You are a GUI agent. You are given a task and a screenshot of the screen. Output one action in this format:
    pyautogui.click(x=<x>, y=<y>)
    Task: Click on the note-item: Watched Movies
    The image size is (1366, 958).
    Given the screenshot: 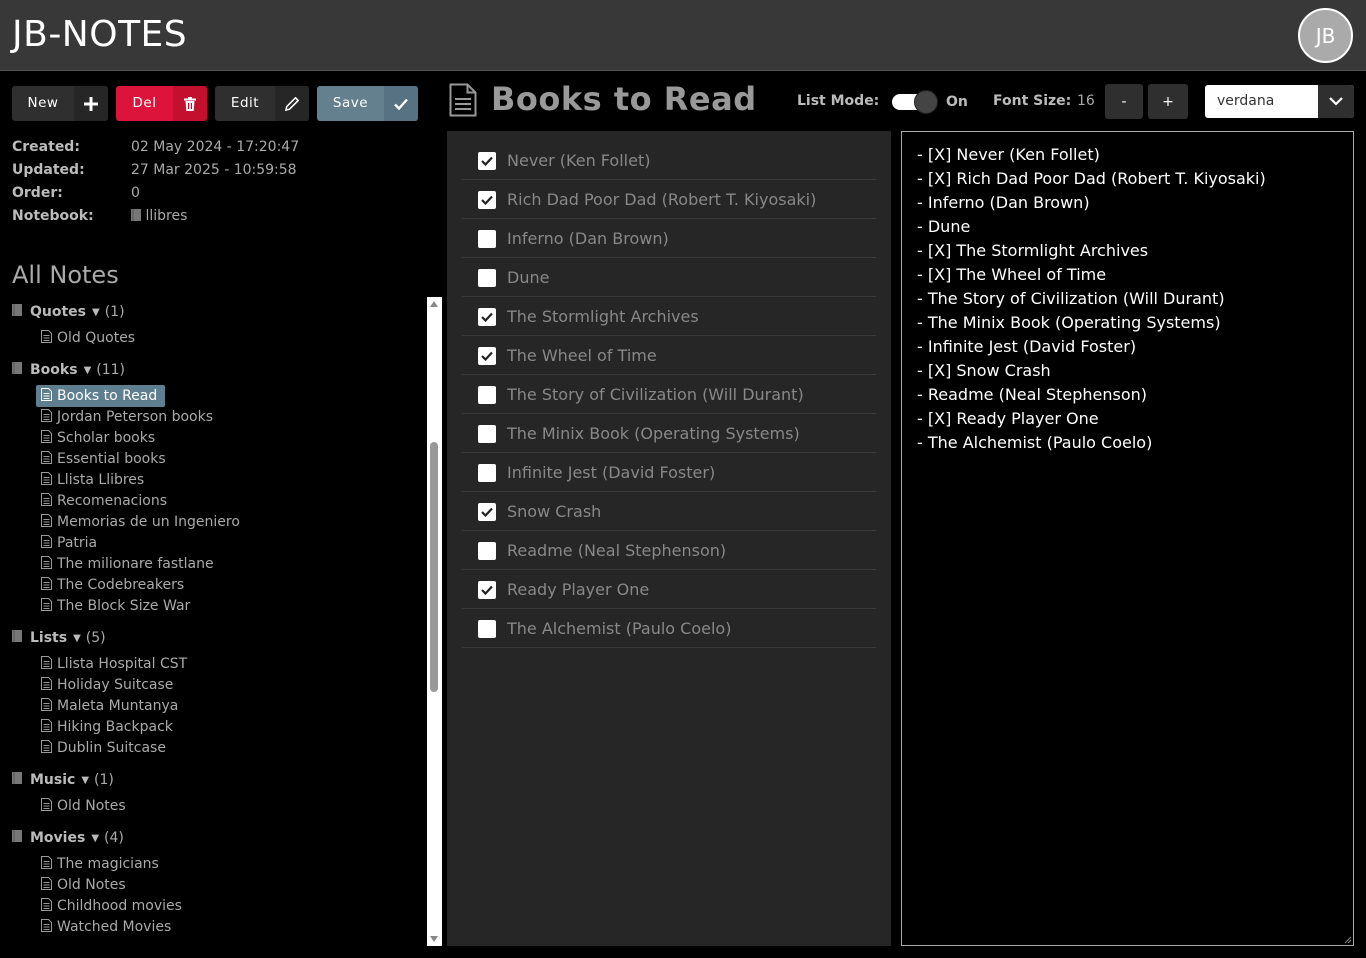 What is the action you would take?
    pyautogui.click(x=106, y=927)
    